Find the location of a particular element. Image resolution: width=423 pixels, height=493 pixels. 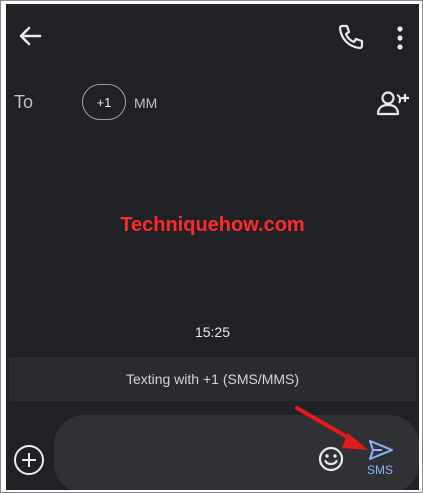

send-icon is located at coordinates (381, 450).